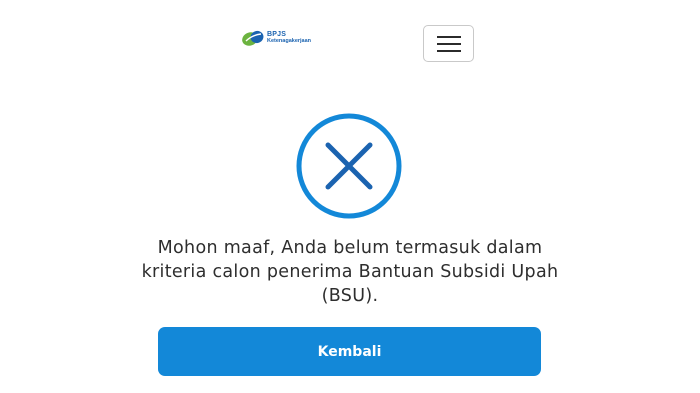 This screenshot has height=393, width=700. I want to click on bpjs-logo: BPJS Ketenagakerjaan, so click(276, 38).